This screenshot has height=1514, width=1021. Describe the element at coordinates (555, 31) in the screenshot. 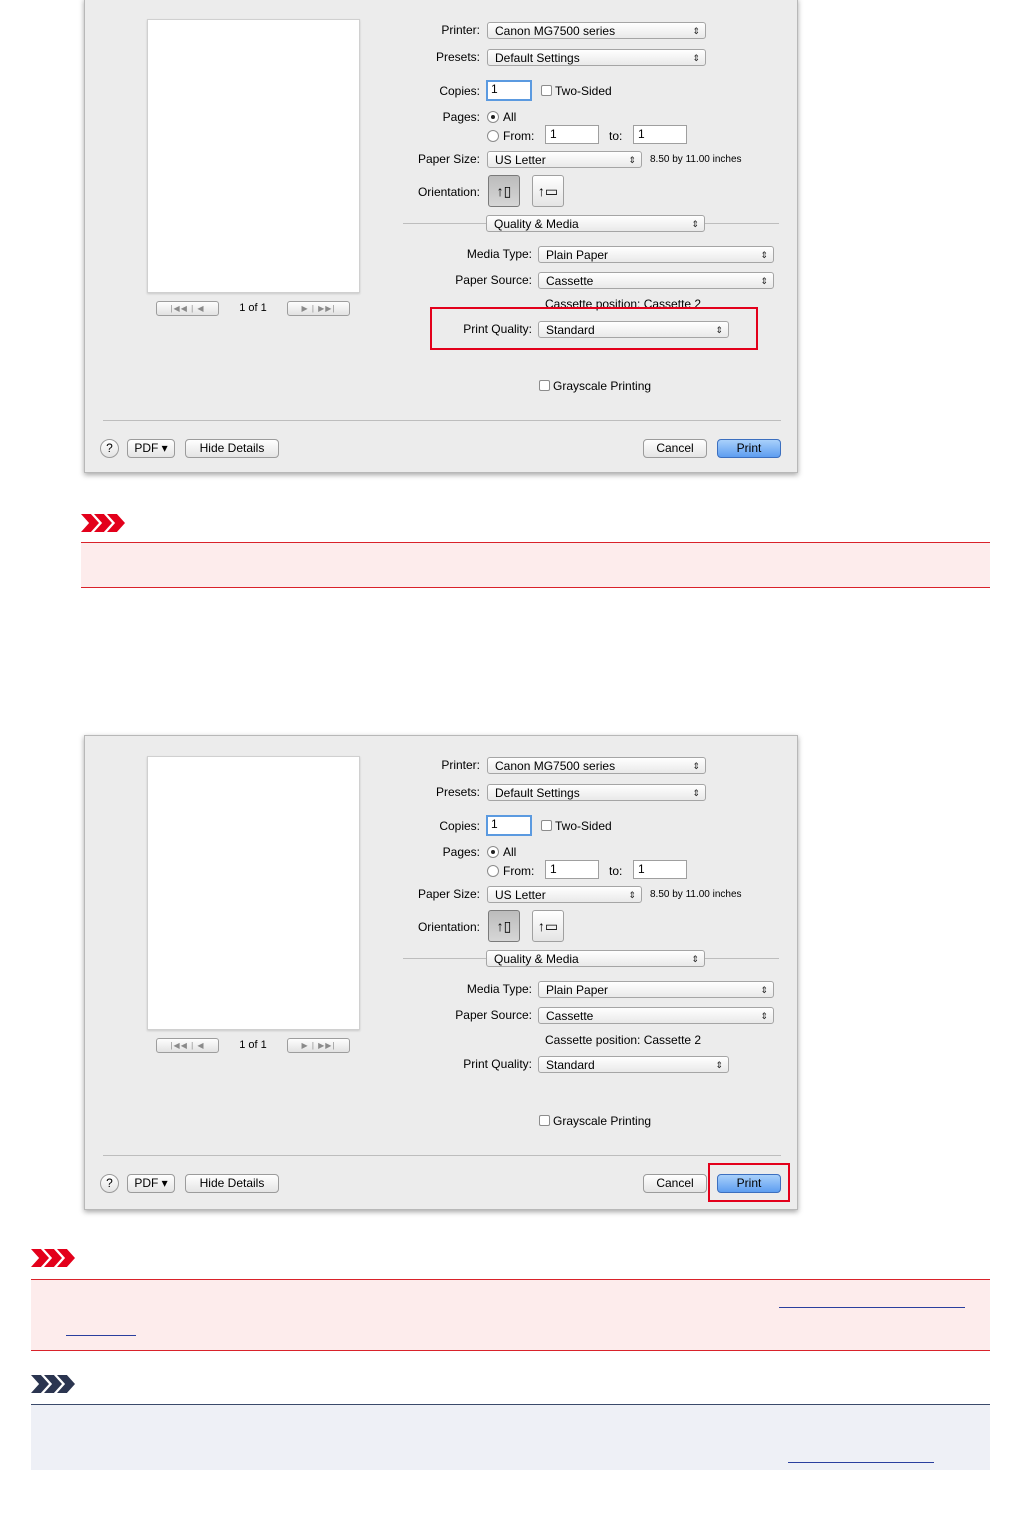

I see `printer-value: Canon MG7500 series` at that location.